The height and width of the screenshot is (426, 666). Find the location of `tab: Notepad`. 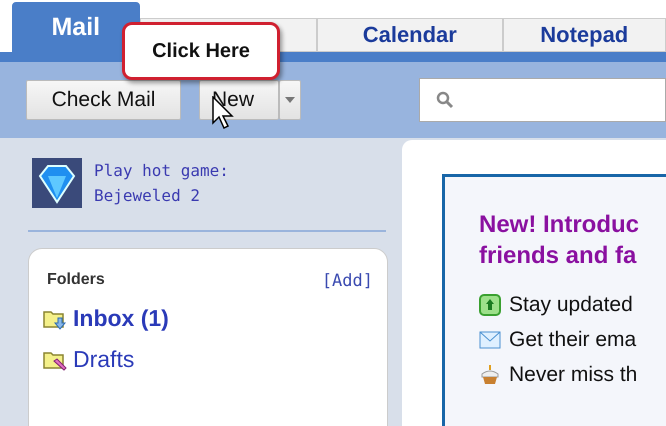

tab: Notepad is located at coordinates (584, 35).